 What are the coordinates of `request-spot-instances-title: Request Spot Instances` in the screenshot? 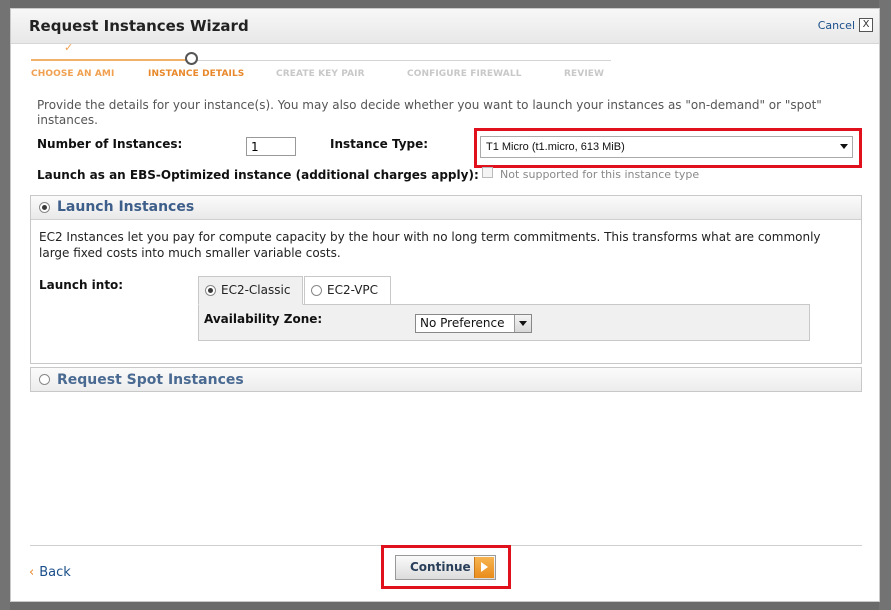 It's located at (150, 380).